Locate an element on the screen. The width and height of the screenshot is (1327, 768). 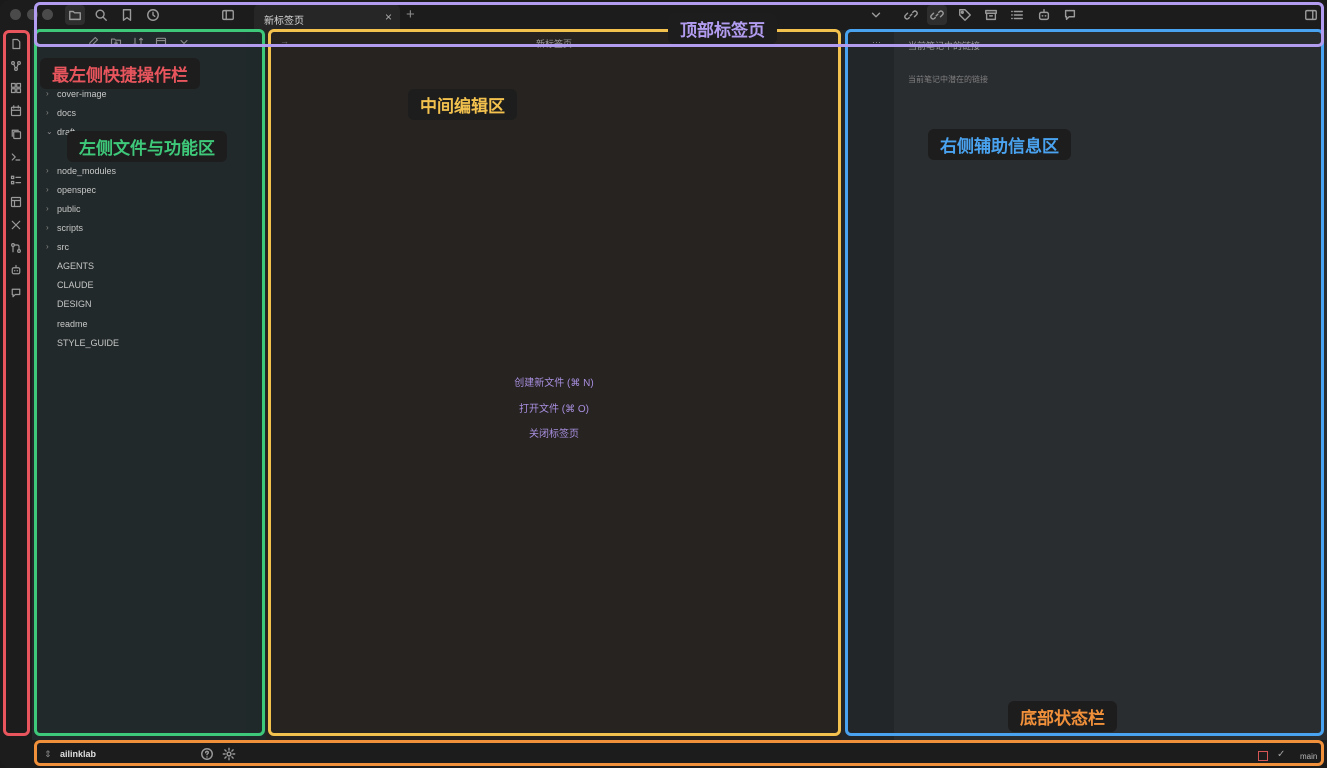
collapse-icon is located at coordinates (162, 42).